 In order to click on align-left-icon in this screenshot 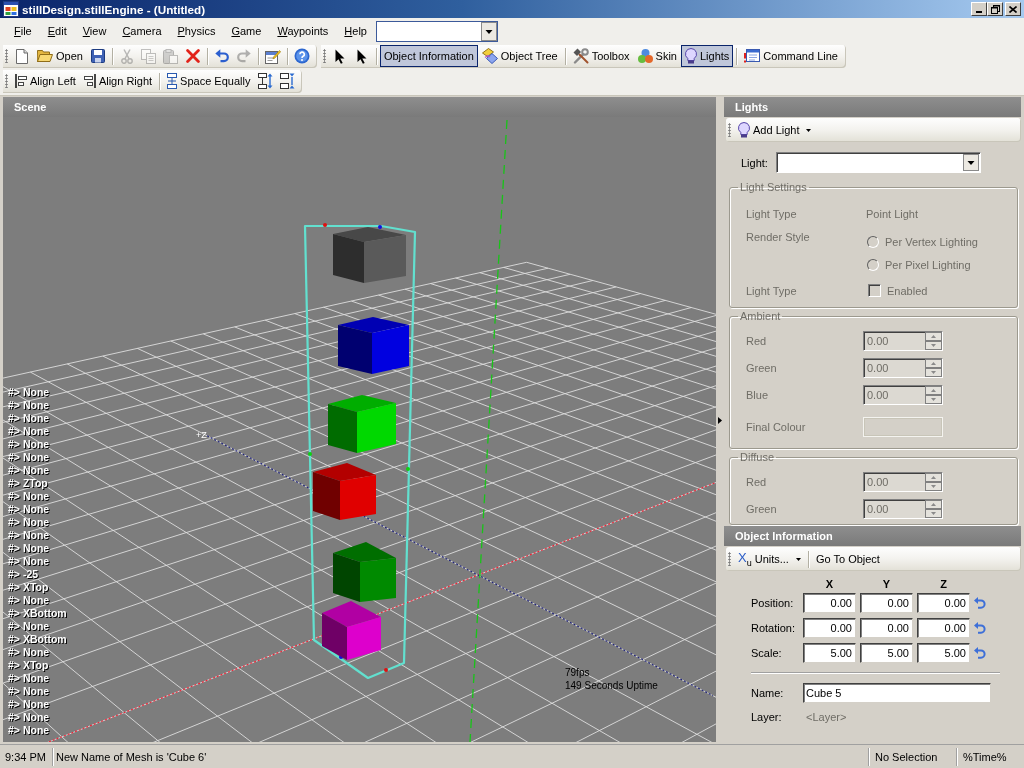, I will do `click(21, 81)`.